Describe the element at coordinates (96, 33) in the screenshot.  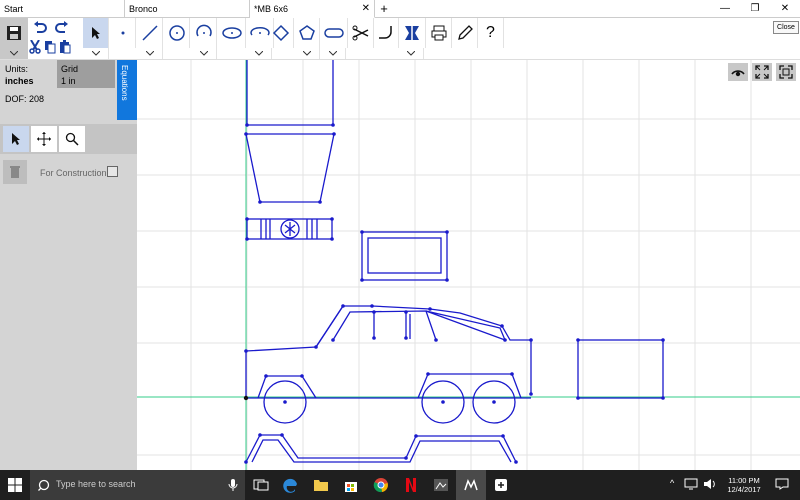
I see `select-tool-button` at that location.